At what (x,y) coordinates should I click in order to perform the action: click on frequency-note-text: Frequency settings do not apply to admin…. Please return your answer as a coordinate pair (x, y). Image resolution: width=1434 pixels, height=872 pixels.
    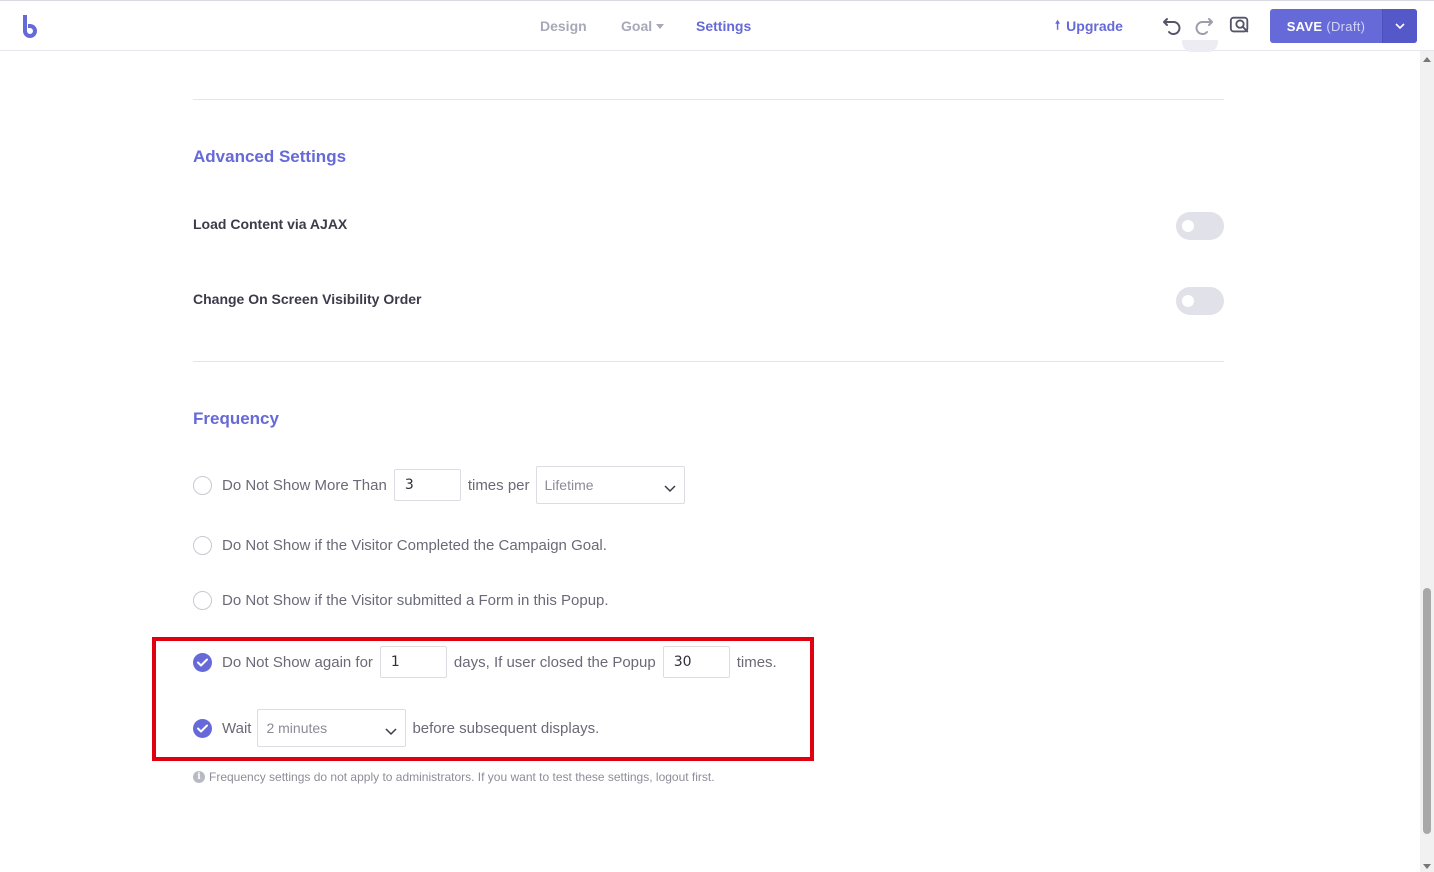
    Looking at the image, I should click on (462, 777).